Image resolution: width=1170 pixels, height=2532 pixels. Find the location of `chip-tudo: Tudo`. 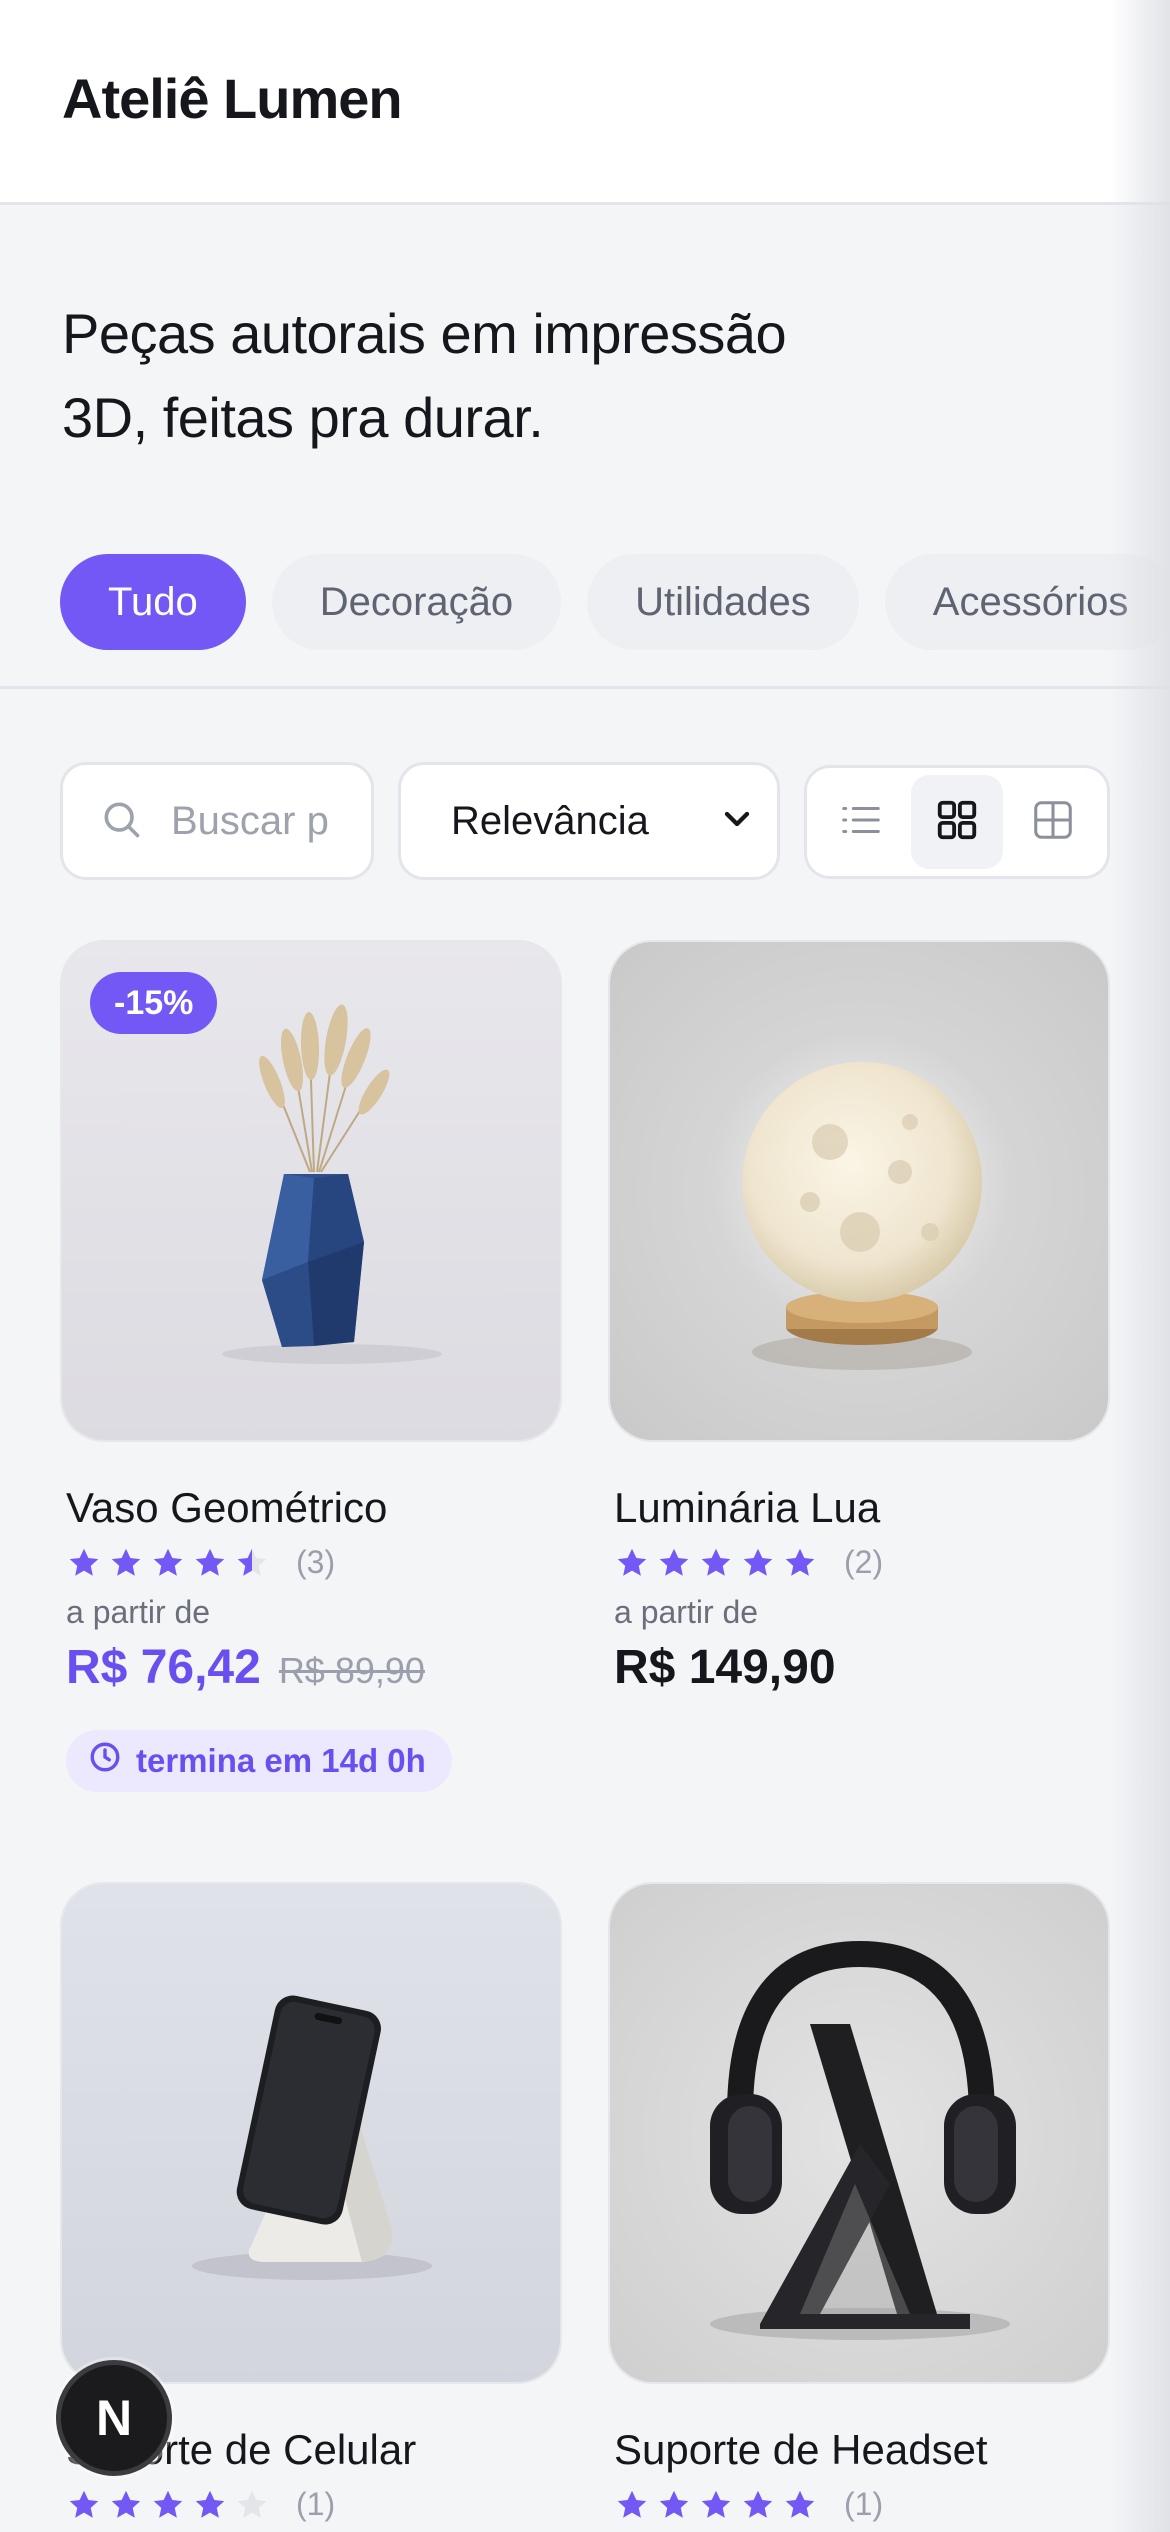

chip-tudo: Tudo is located at coordinates (153, 602).